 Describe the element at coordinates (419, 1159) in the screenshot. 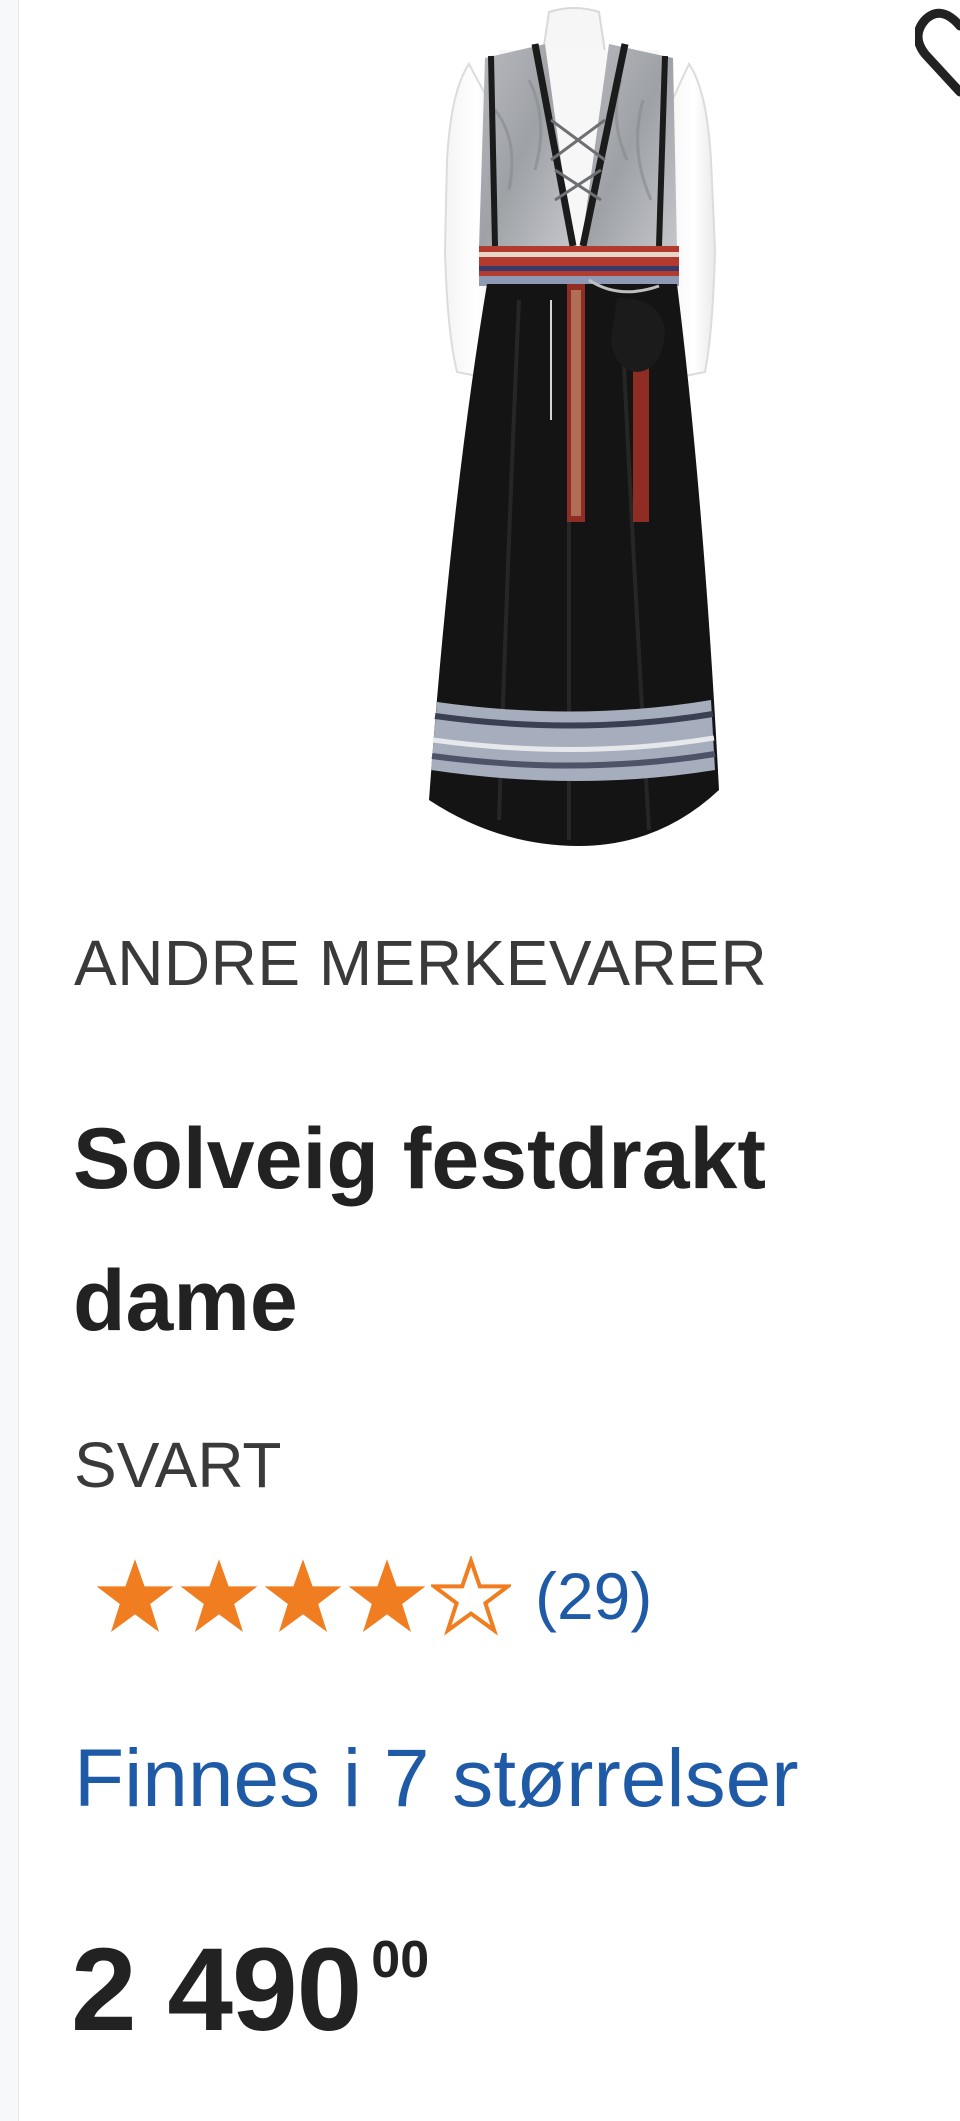

I see `product-title-line-1: Solveig festdrakt` at that location.